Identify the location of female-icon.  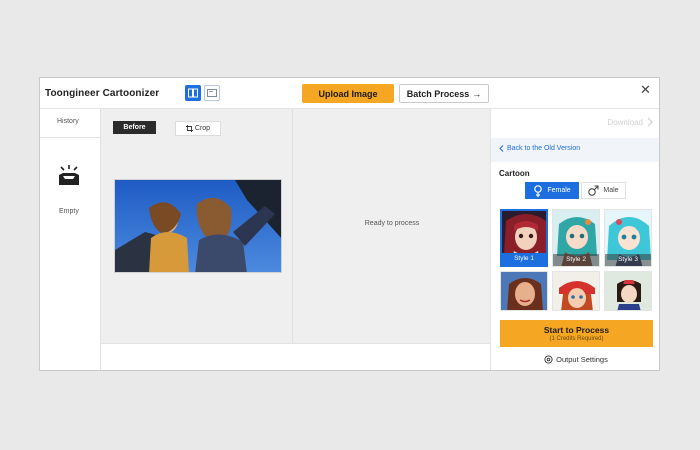
(538, 190).